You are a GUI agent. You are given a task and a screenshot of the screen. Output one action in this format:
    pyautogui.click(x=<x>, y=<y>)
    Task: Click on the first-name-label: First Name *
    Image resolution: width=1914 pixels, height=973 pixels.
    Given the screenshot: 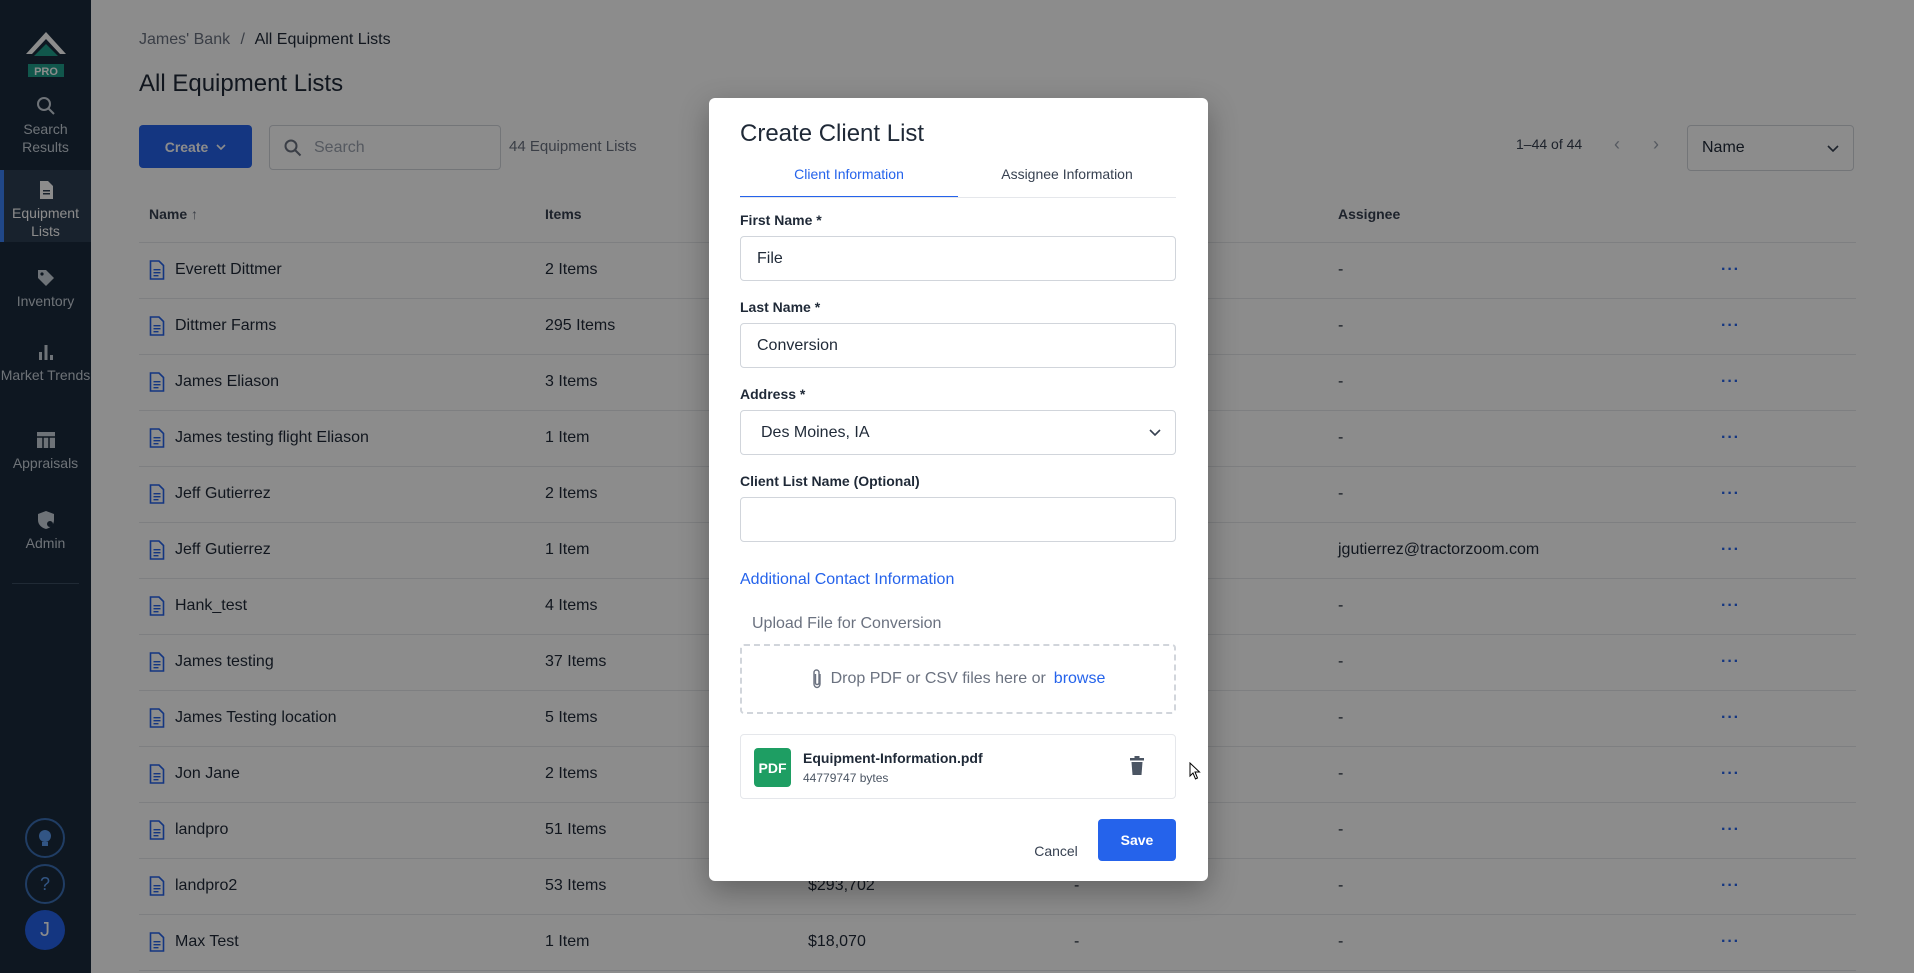 What is the action you would take?
    pyautogui.click(x=781, y=220)
    